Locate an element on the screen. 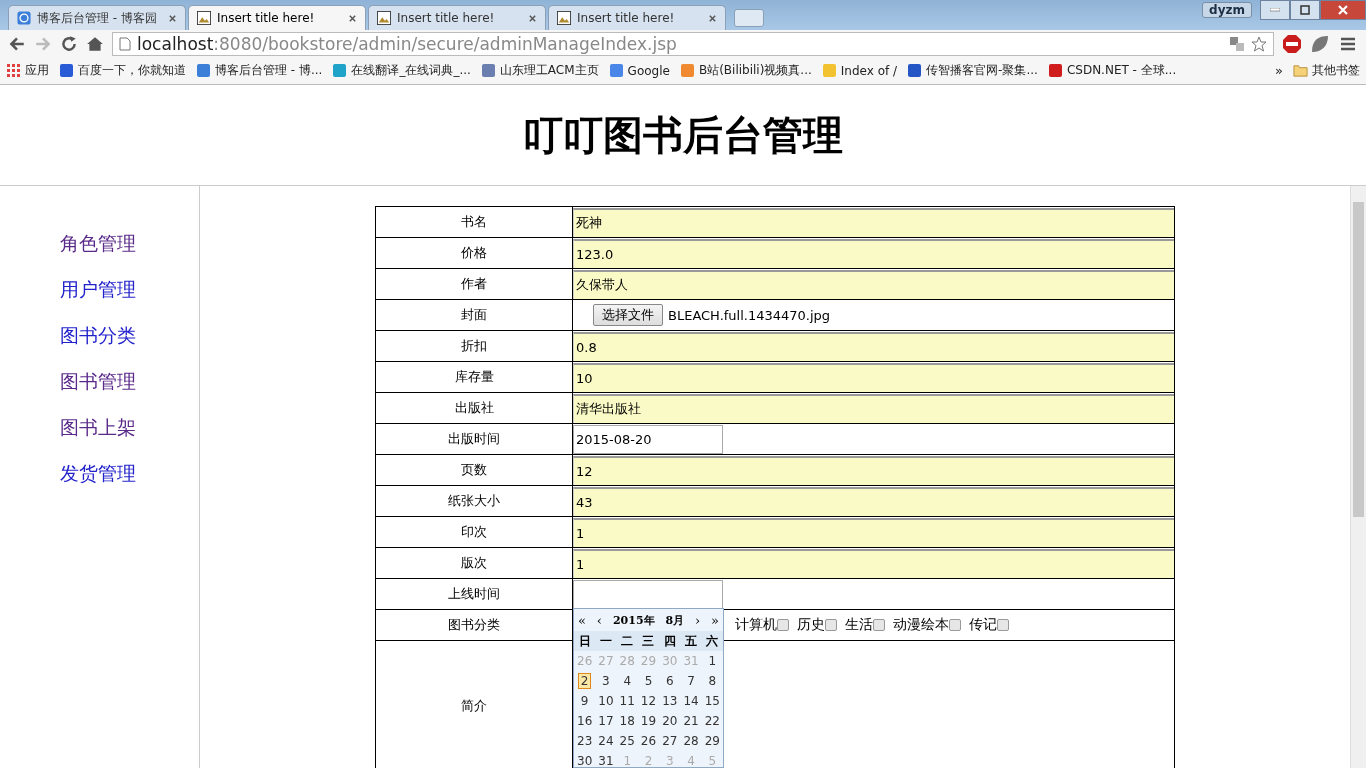 This screenshot has height=768, width=1366. calendar-day: 21 is located at coordinates (691, 721).